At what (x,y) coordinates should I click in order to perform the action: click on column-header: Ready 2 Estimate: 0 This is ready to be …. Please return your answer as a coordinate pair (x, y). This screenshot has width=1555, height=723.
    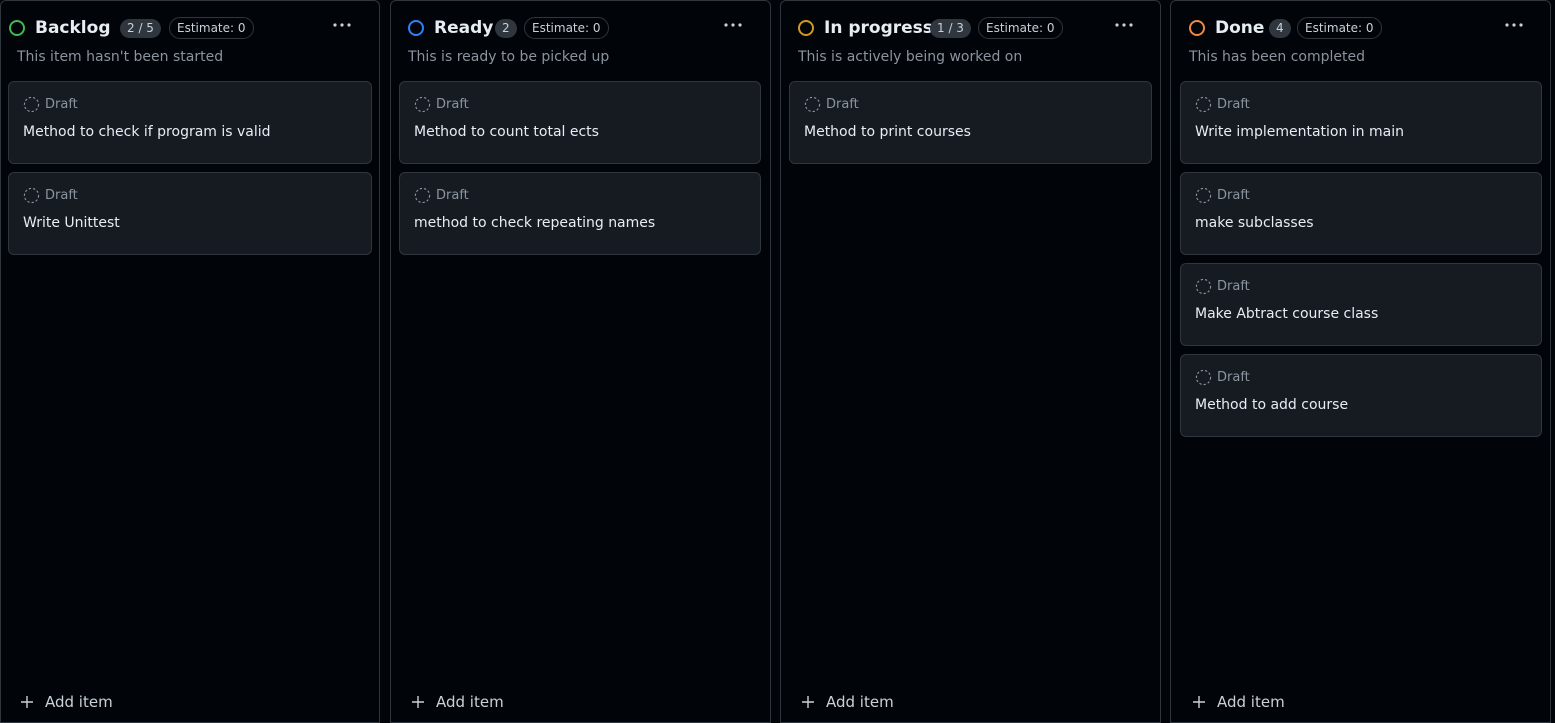
    Looking at the image, I should click on (580, 39).